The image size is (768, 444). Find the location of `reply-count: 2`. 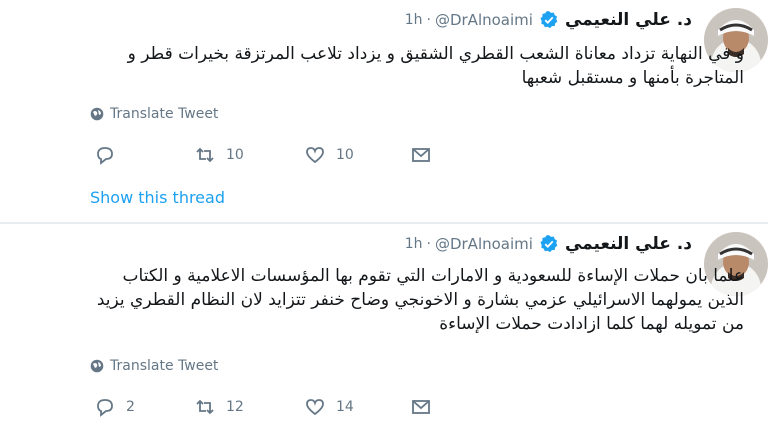

reply-count: 2 is located at coordinates (130, 407).